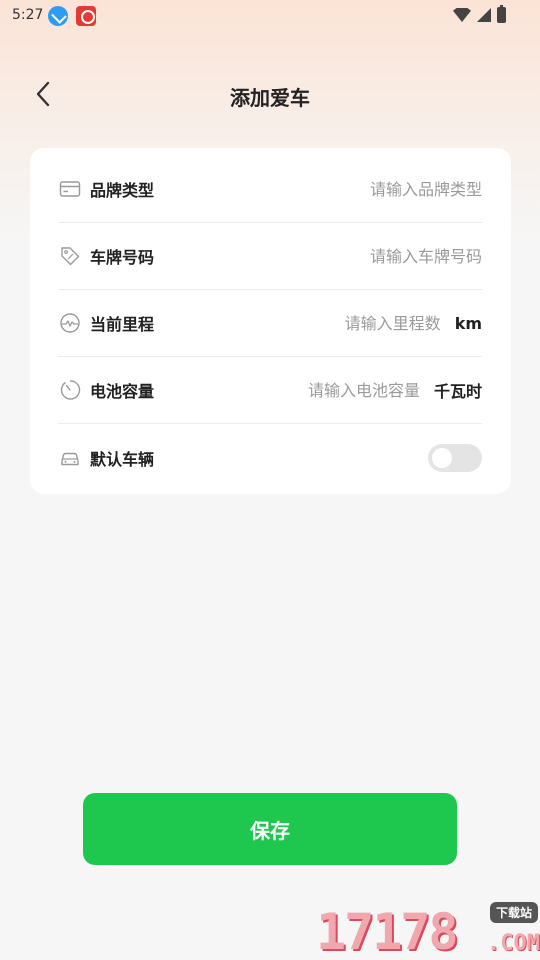  Describe the element at coordinates (455, 457) in the screenshot. I see `default-vehicle-toggle` at that location.